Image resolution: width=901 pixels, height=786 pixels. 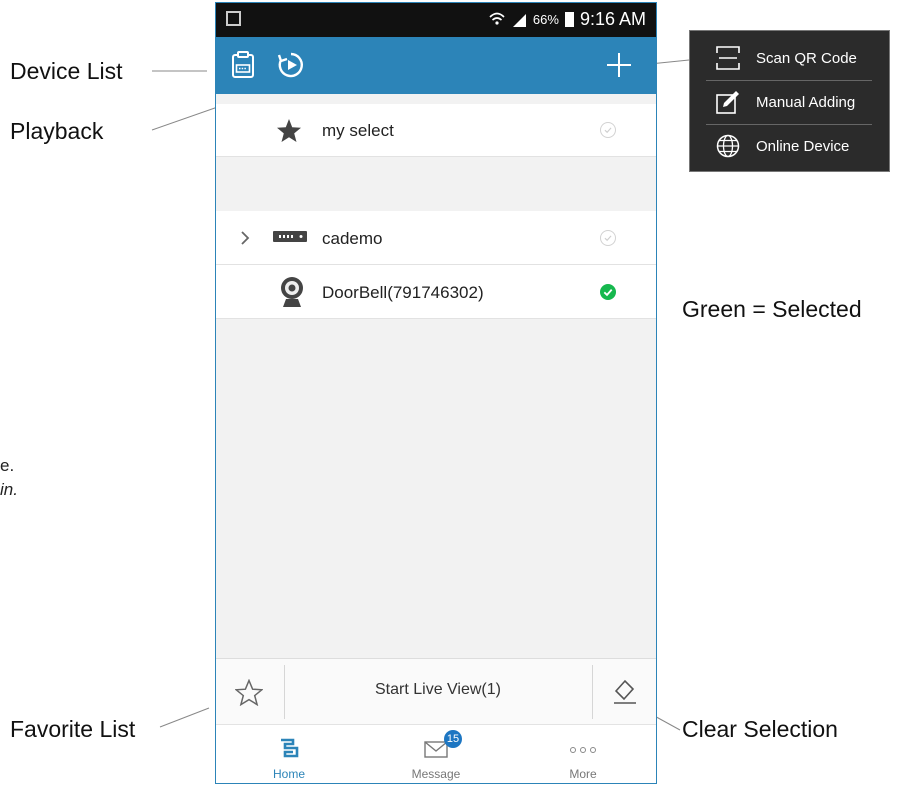 What do you see at coordinates (569, 19) in the screenshot?
I see `battery-icon` at bounding box center [569, 19].